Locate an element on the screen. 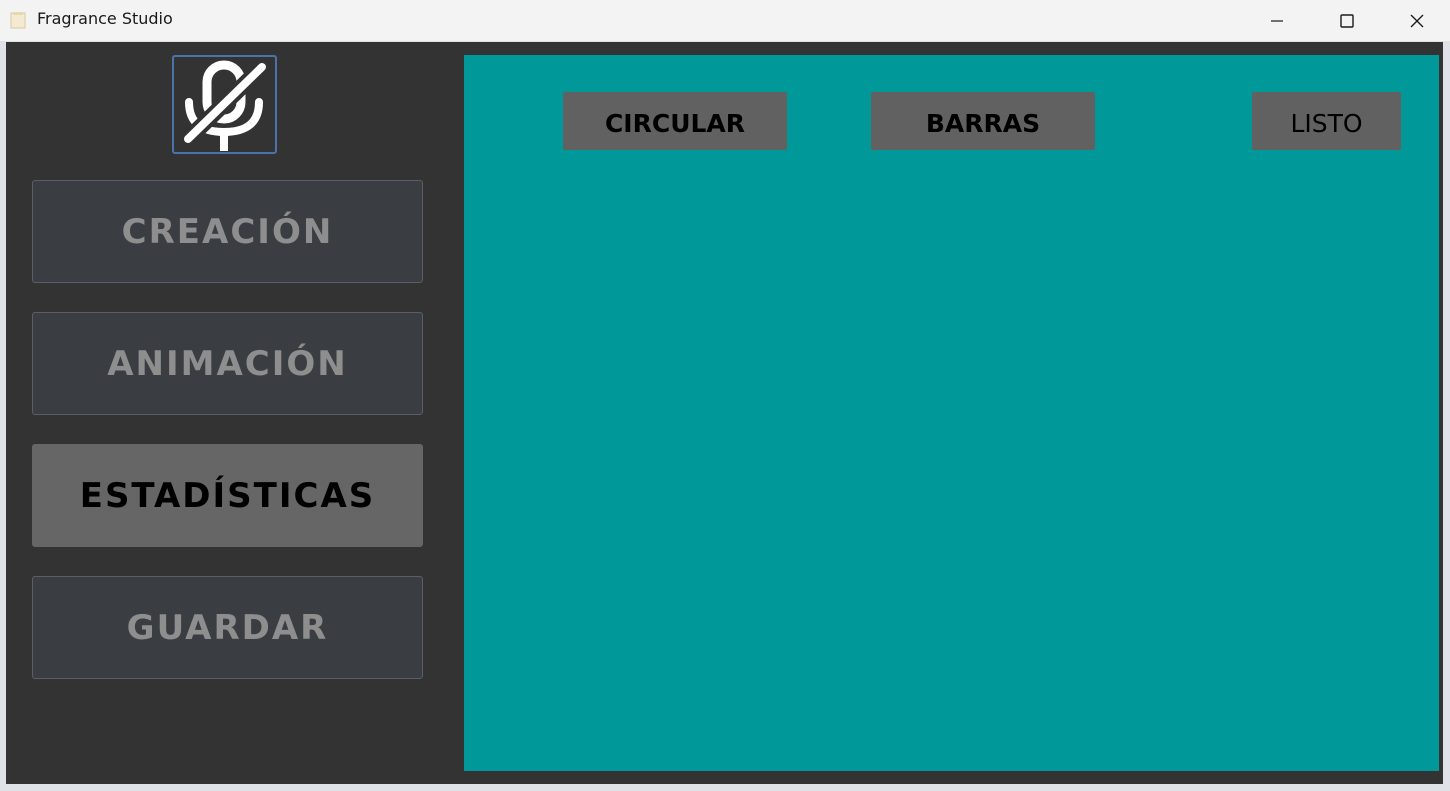 The width and height of the screenshot is (1450, 791). nav-estadisticas-label: ESTADÍSTICAS is located at coordinates (227, 495).